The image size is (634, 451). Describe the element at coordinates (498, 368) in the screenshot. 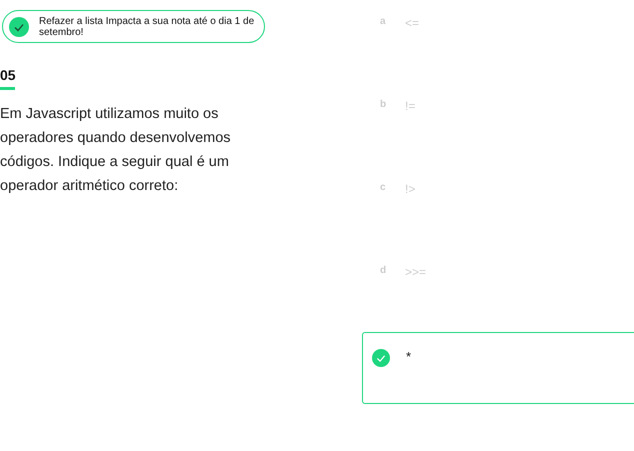

I see `answer-option: *` at that location.